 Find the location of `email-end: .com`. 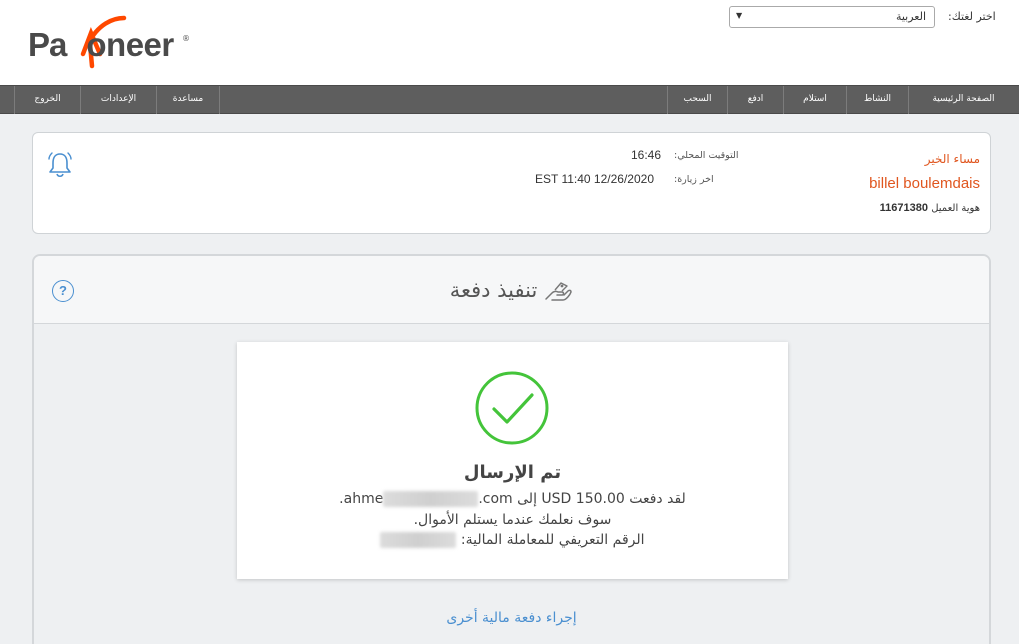

email-end: .com is located at coordinates (495, 499).